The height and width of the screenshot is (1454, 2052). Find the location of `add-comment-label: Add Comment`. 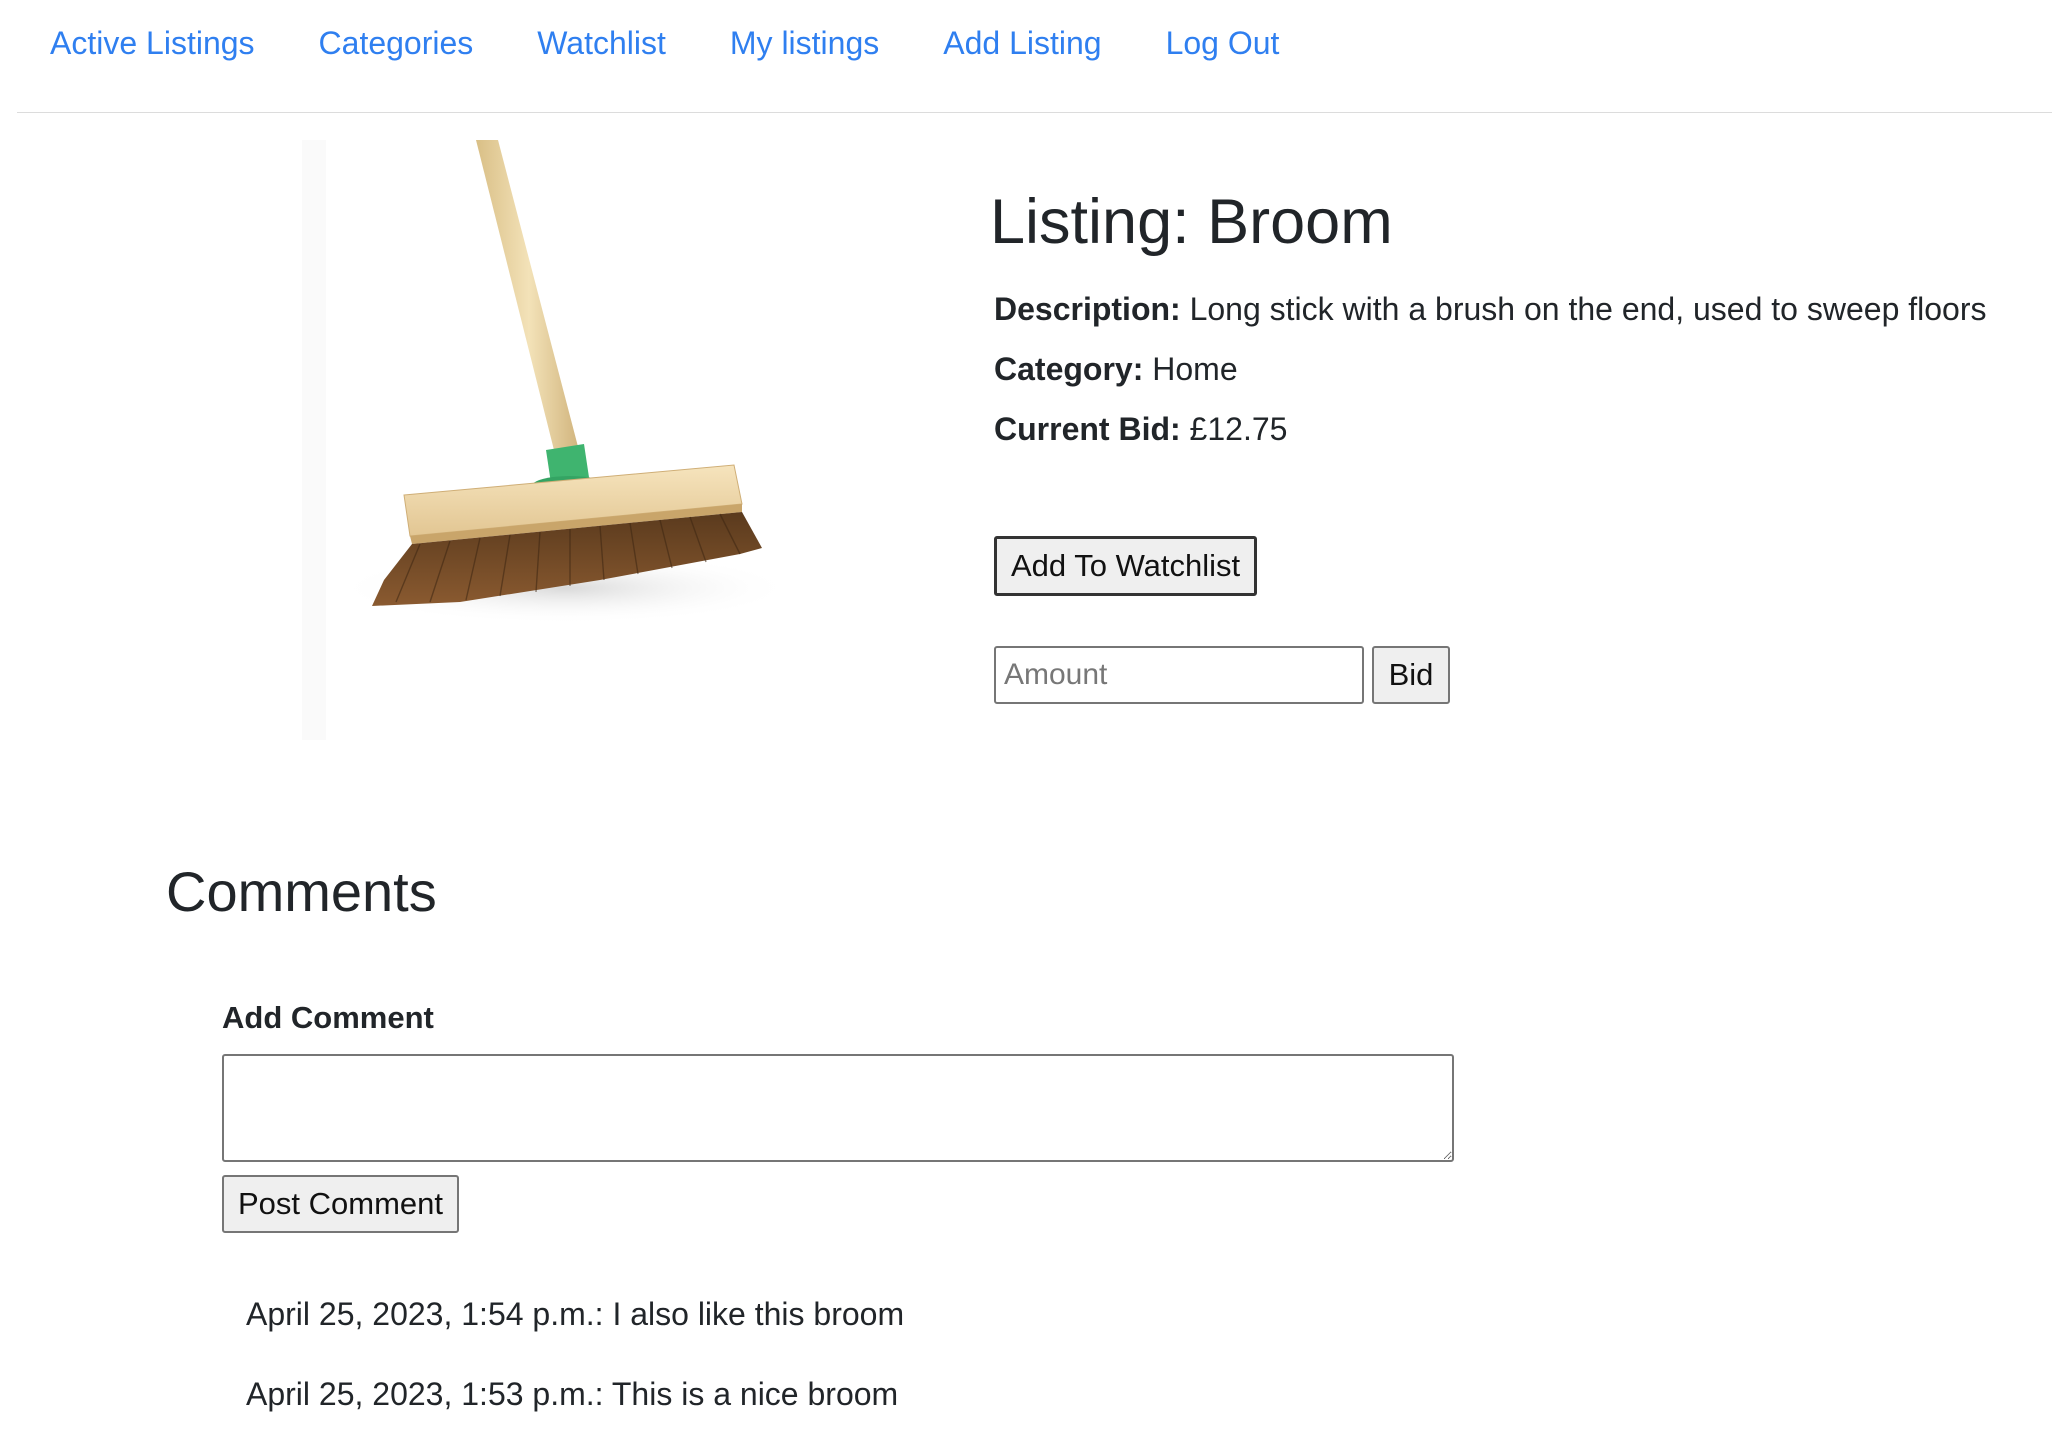

add-comment-label: Add Comment is located at coordinates (328, 1017).